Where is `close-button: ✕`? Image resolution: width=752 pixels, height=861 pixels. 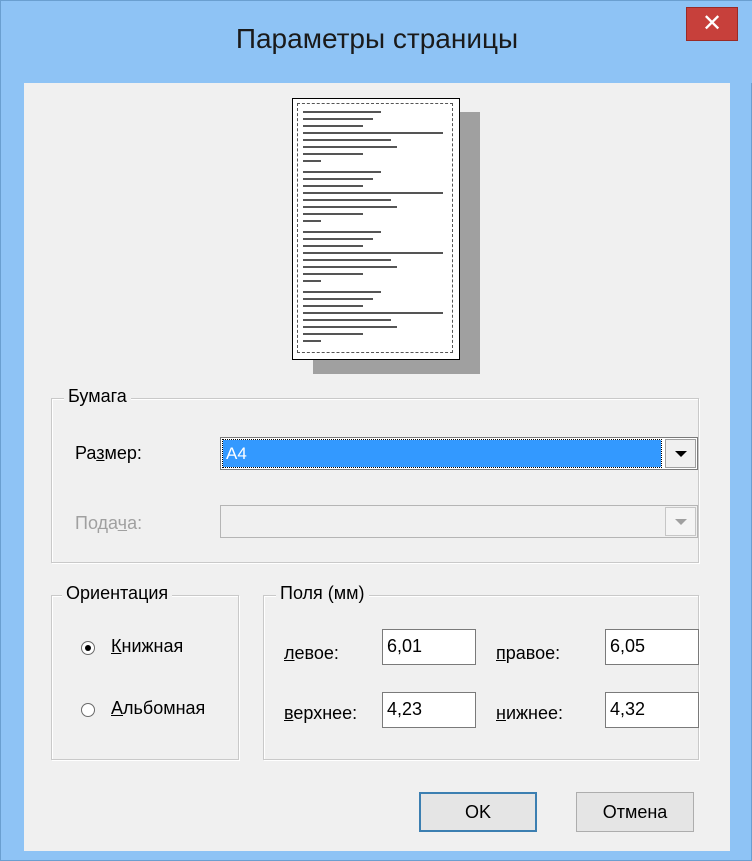
close-button: ✕ is located at coordinates (712, 24).